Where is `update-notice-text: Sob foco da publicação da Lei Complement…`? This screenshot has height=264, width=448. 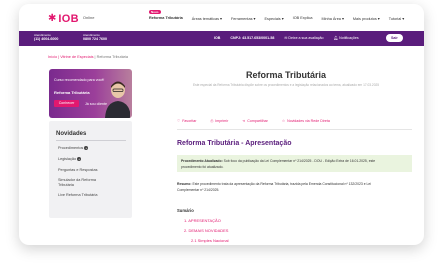
update-notice-text: Sob foco da publicação da Lei Complement… is located at coordinates (299, 161).